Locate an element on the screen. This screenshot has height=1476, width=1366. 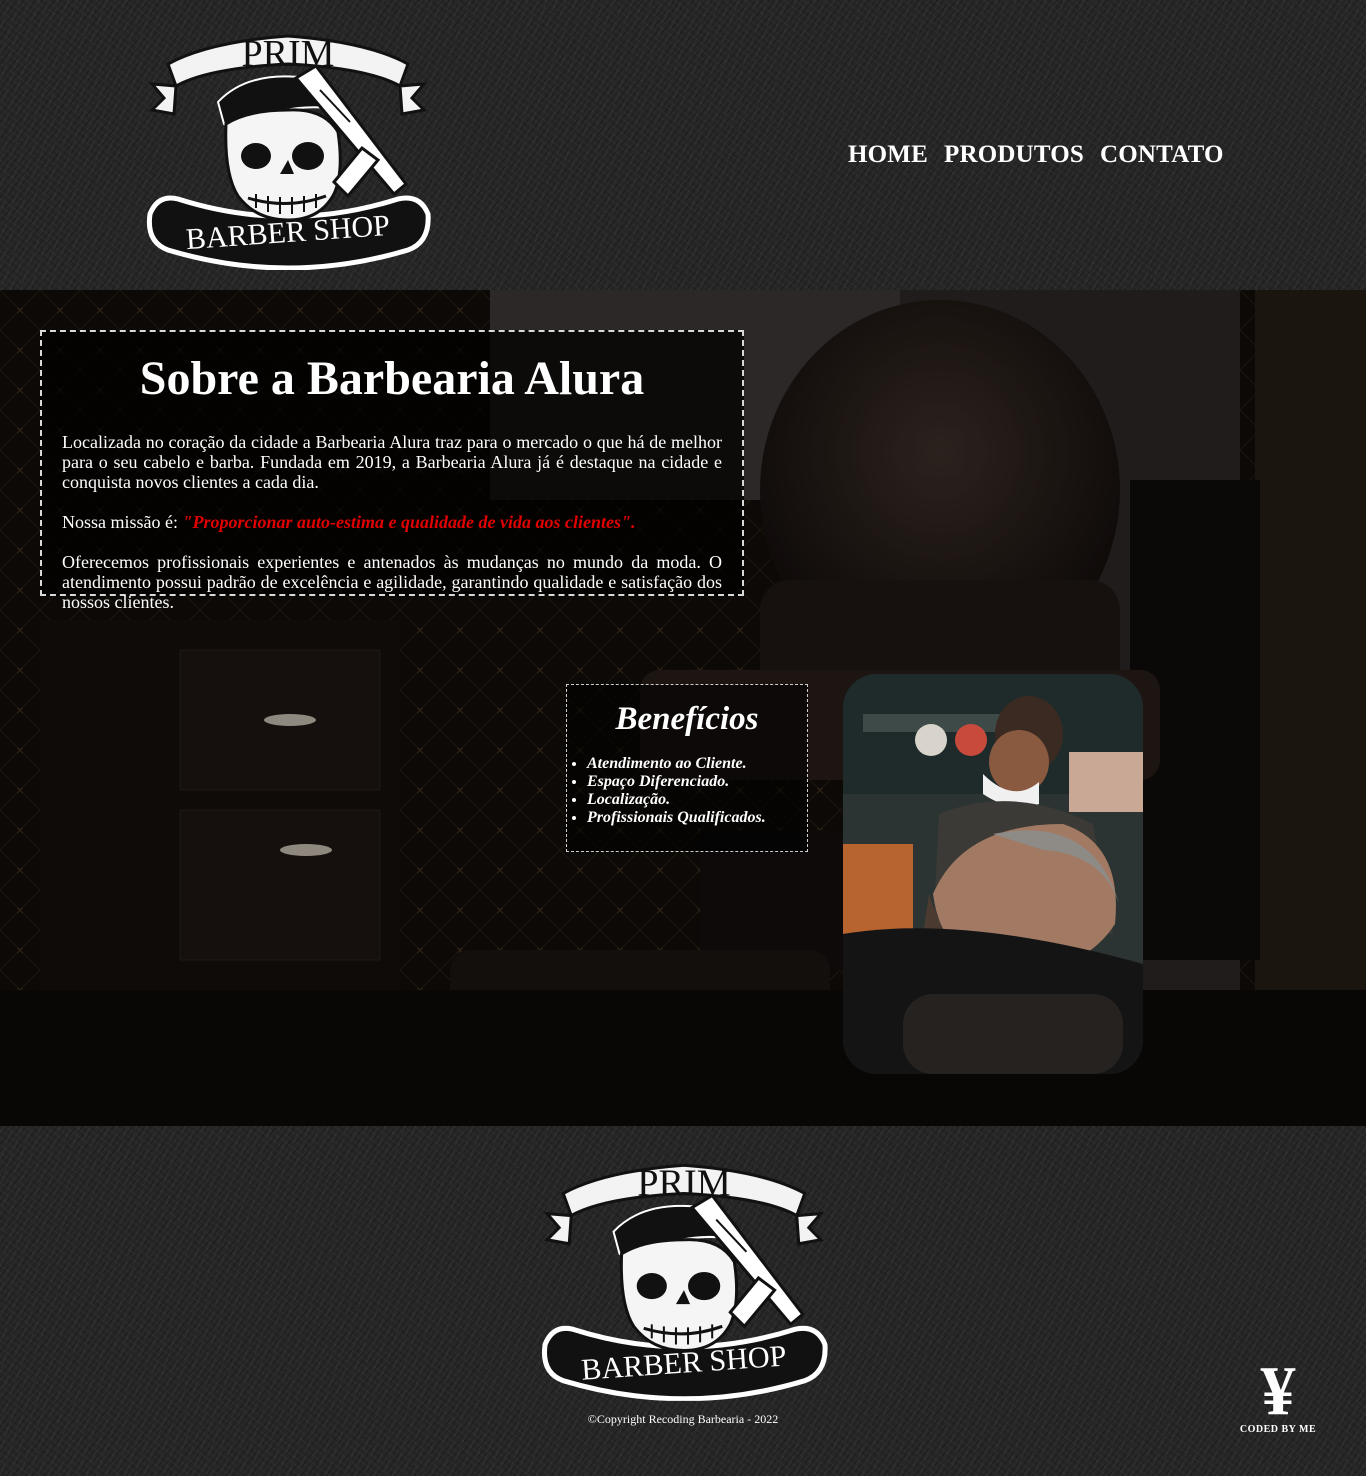
benefit-item: Localização. is located at coordinates (697, 800).